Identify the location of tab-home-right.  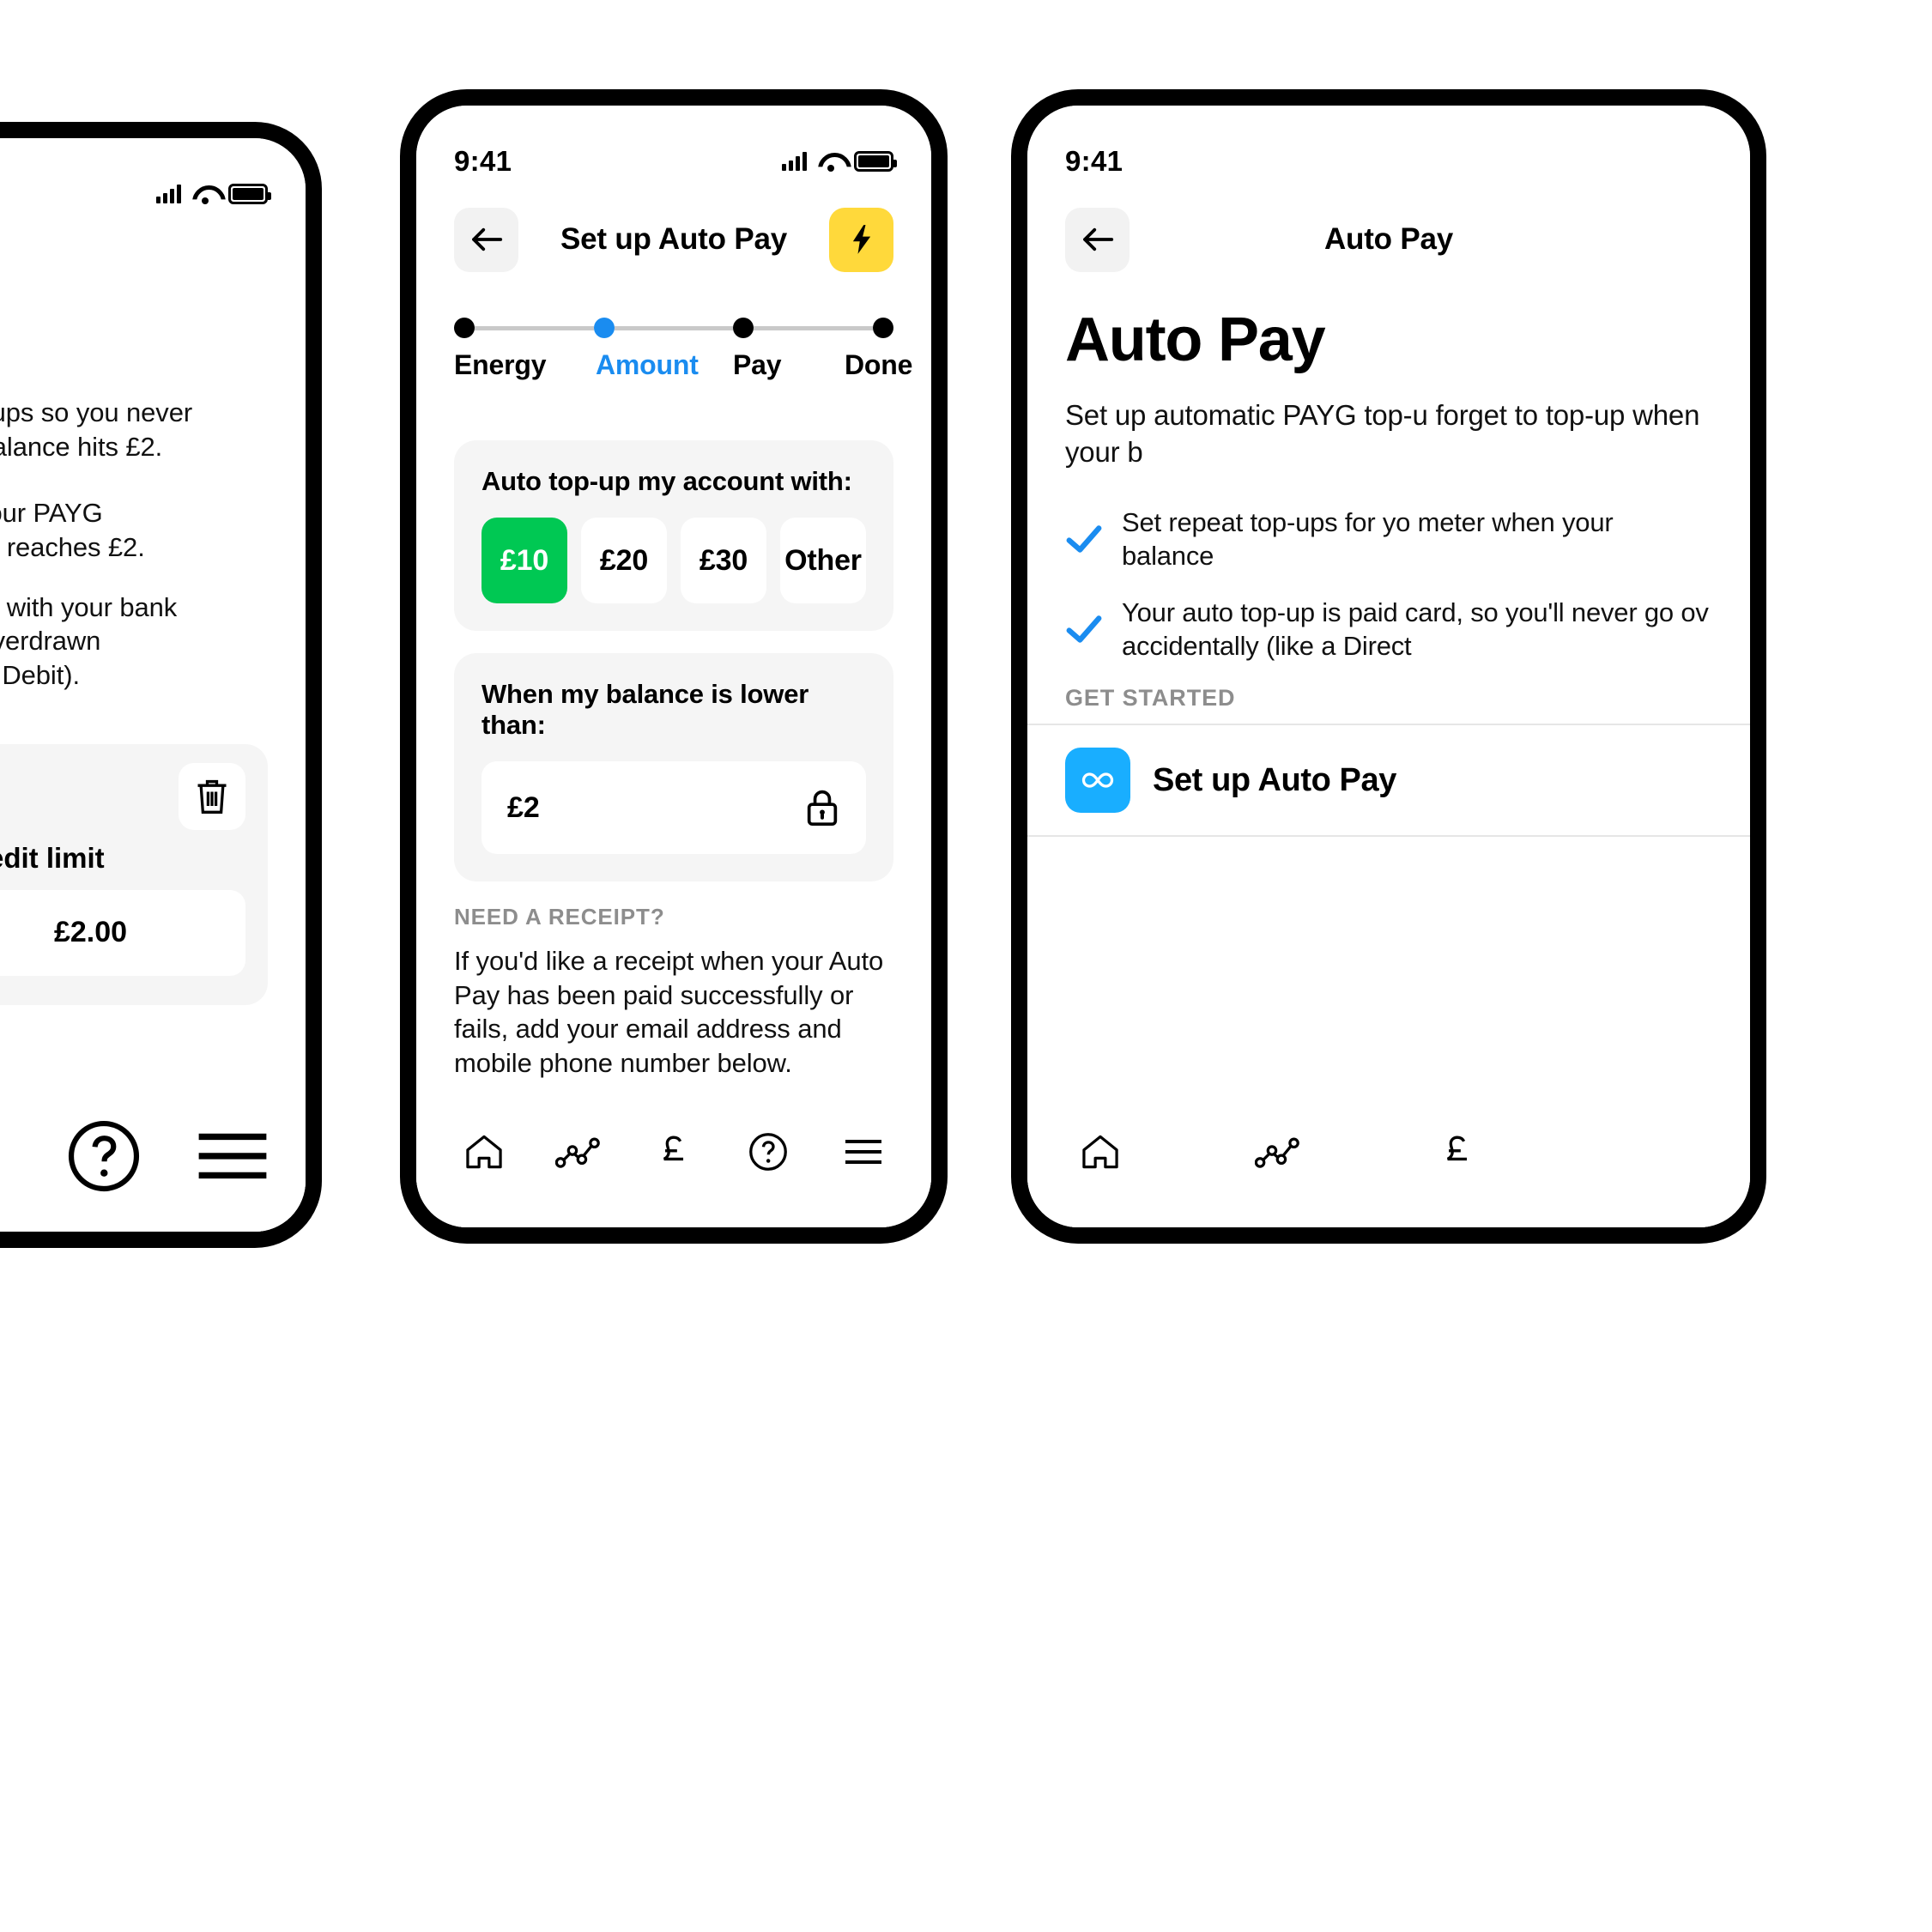
(1100, 1152).